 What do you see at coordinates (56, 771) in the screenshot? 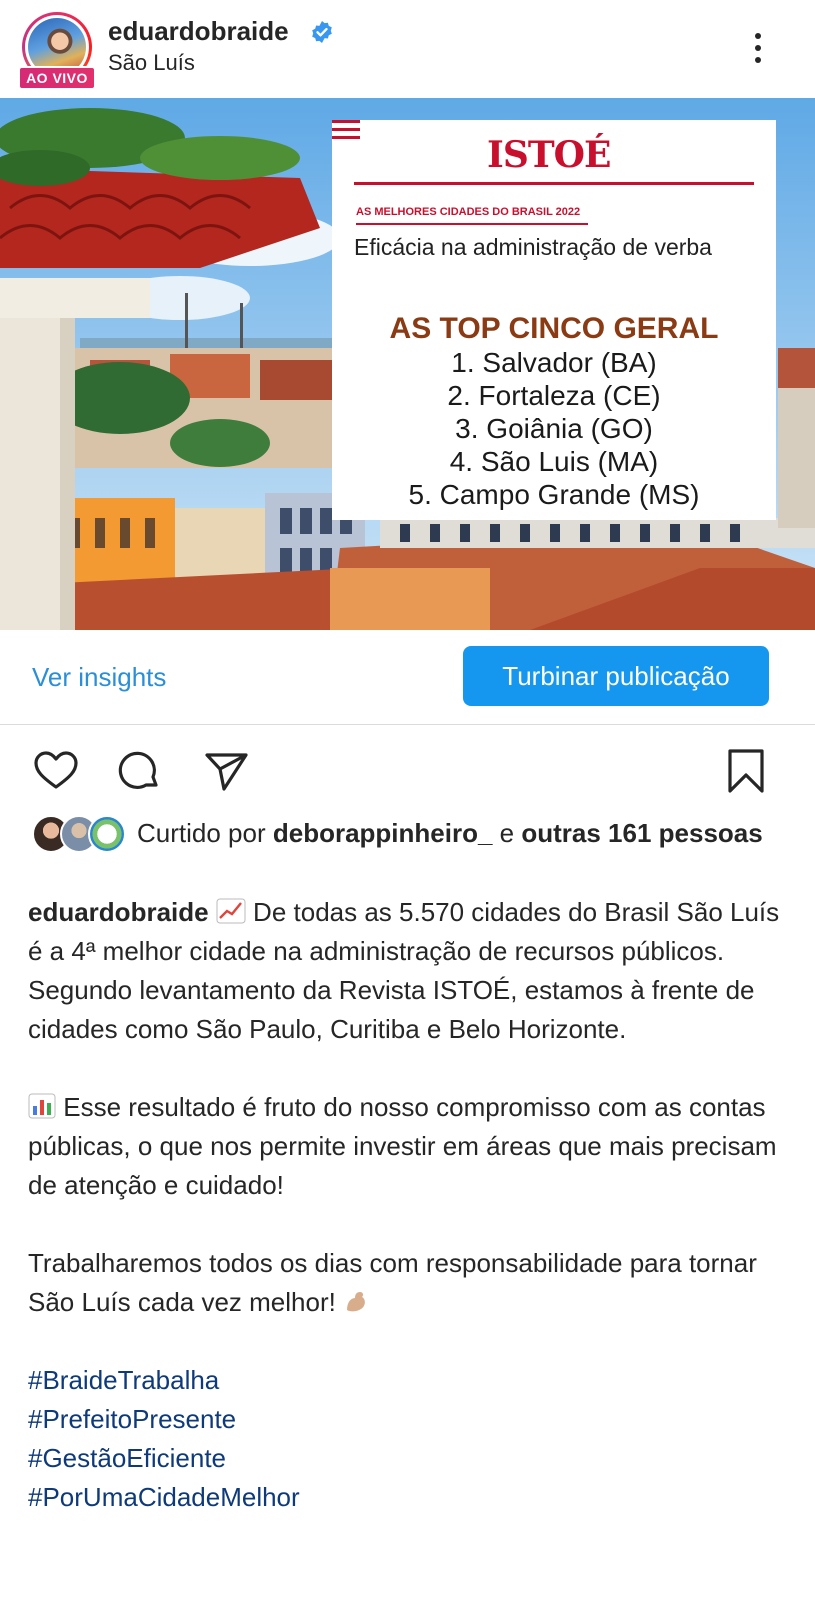
I see `heart-icon` at bounding box center [56, 771].